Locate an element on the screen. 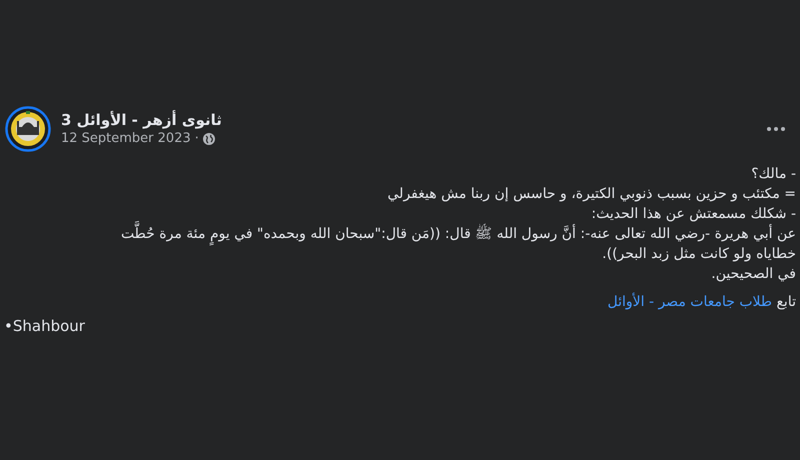 The height and width of the screenshot is (460, 800). post-text-line: خطاياه ولو كانت مثل زبد البحر)). is located at coordinates (699, 254).